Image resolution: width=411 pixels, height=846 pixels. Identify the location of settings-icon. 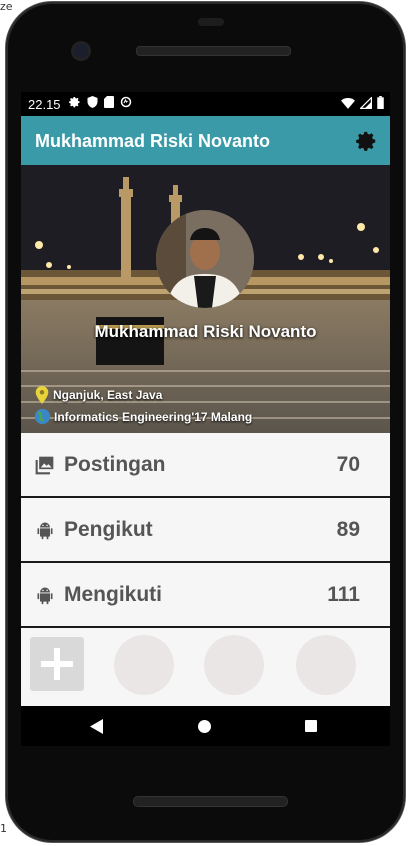
(74, 102).